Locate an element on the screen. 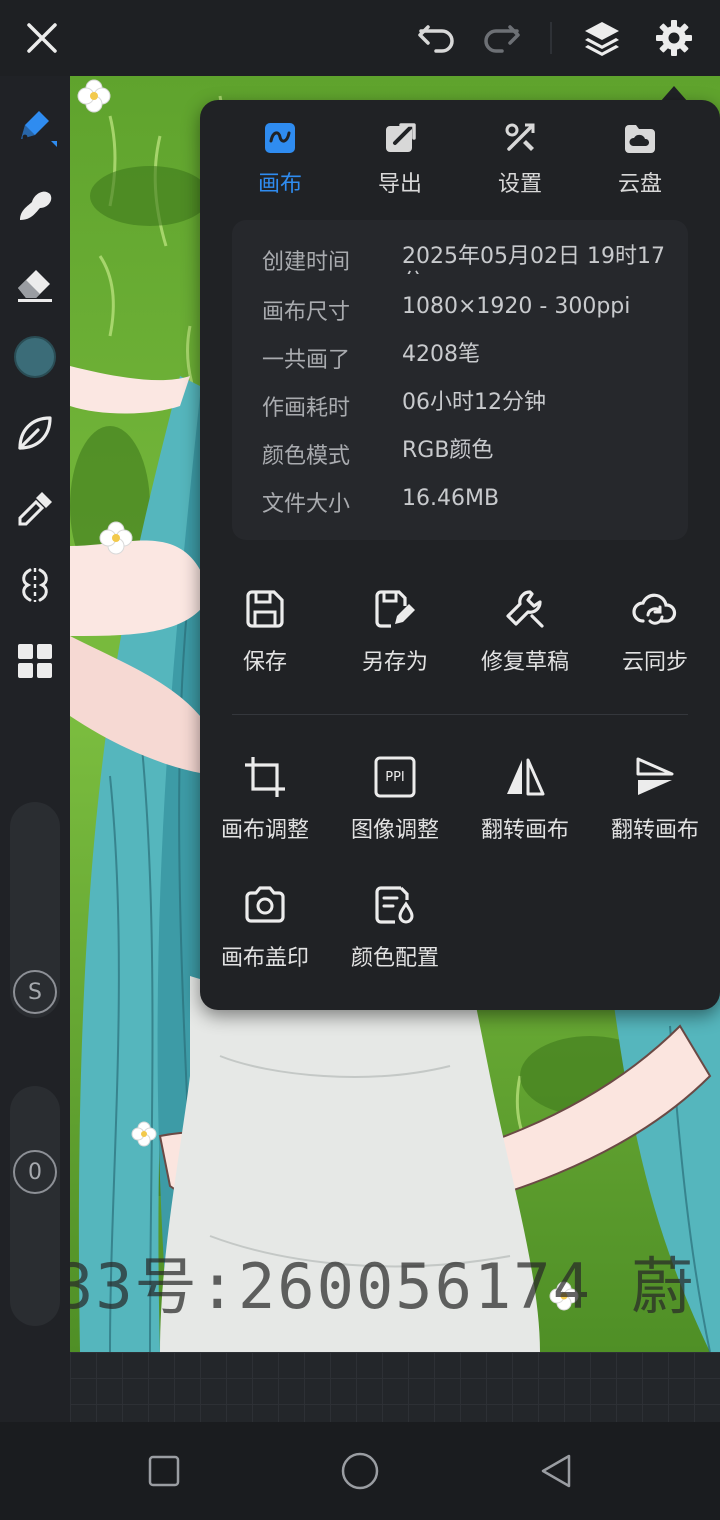 The width and height of the screenshot is (720, 1520). info-value: 06小时12分钟 is located at coordinates (474, 402).